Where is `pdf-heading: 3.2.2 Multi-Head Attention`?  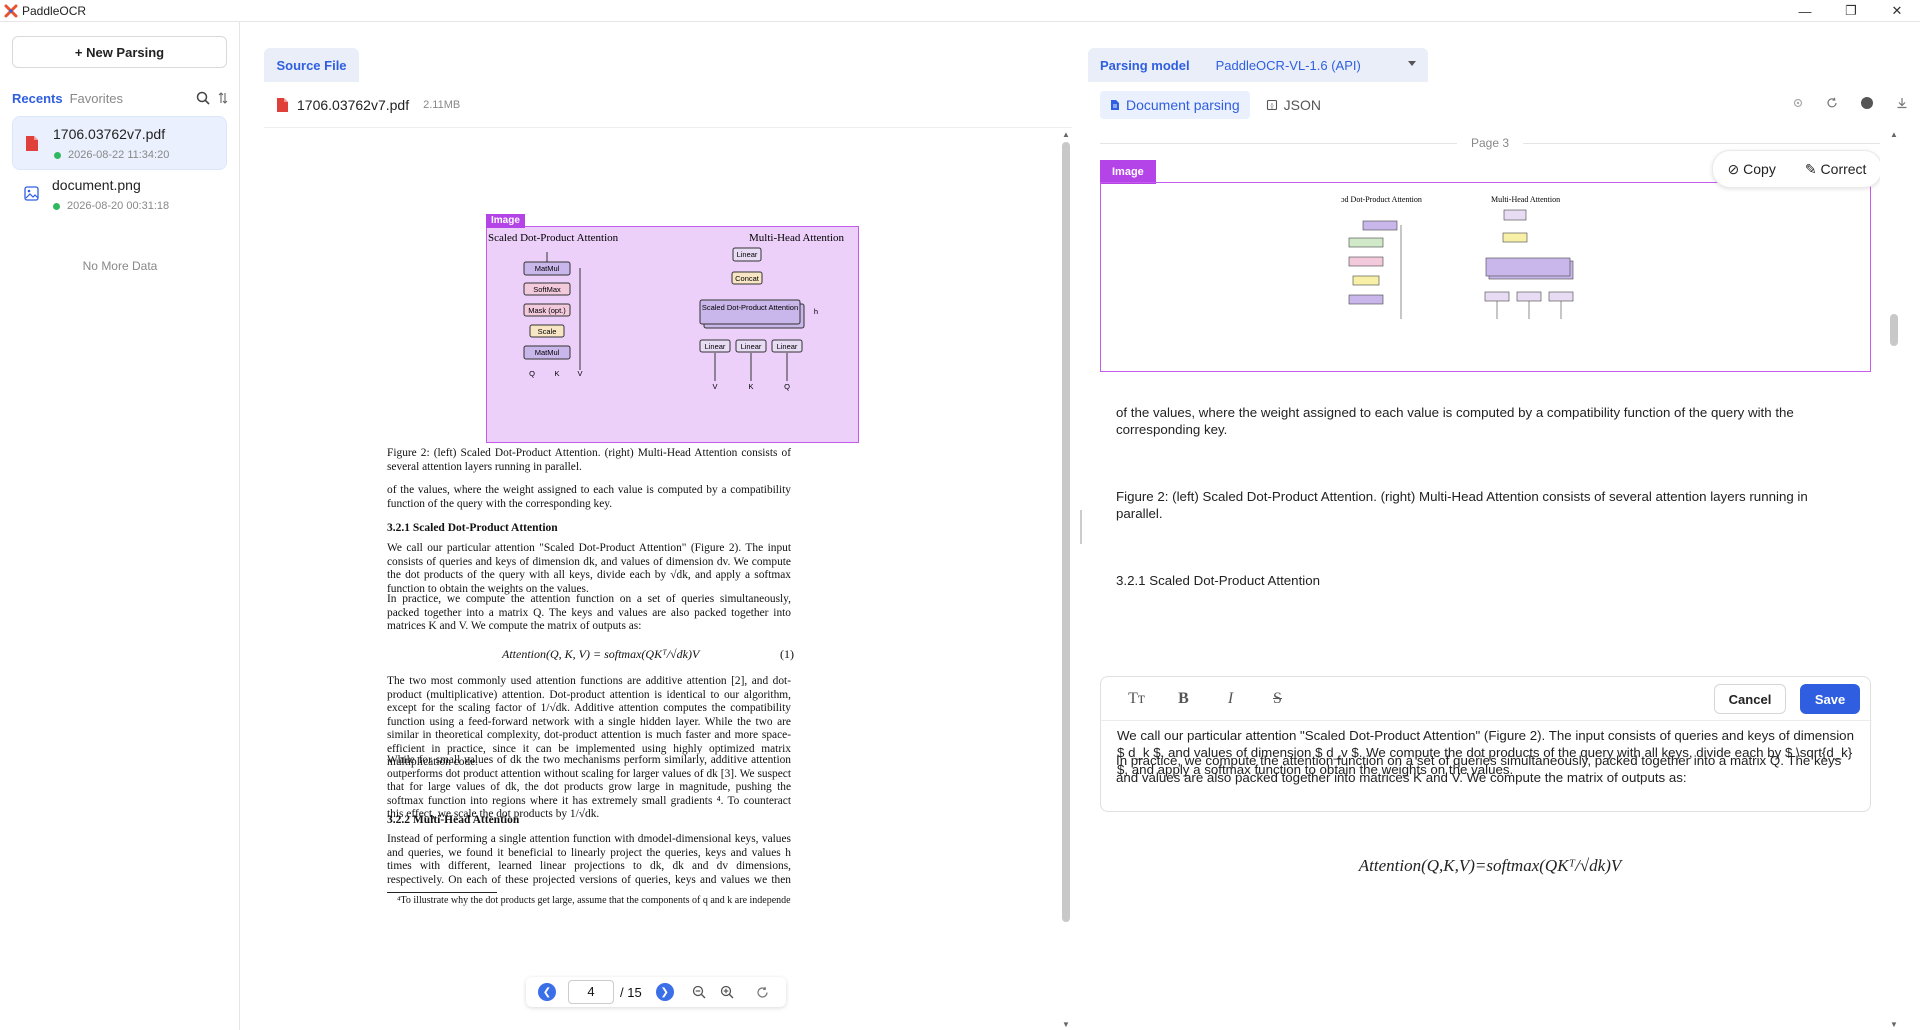 pdf-heading: 3.2.2 Multi-Head Attention is located at coordinates (453, 820).